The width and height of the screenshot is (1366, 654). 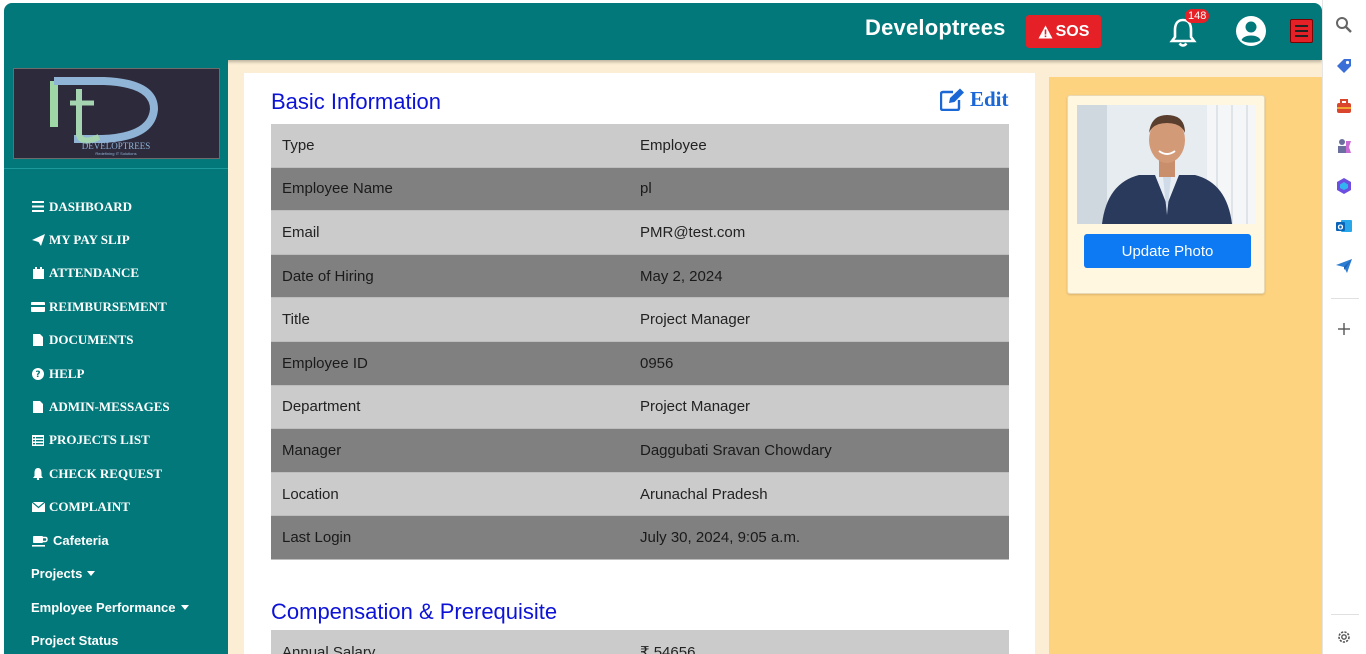 I want to click on table-row: Type Employee, so click(x=640, y=146).